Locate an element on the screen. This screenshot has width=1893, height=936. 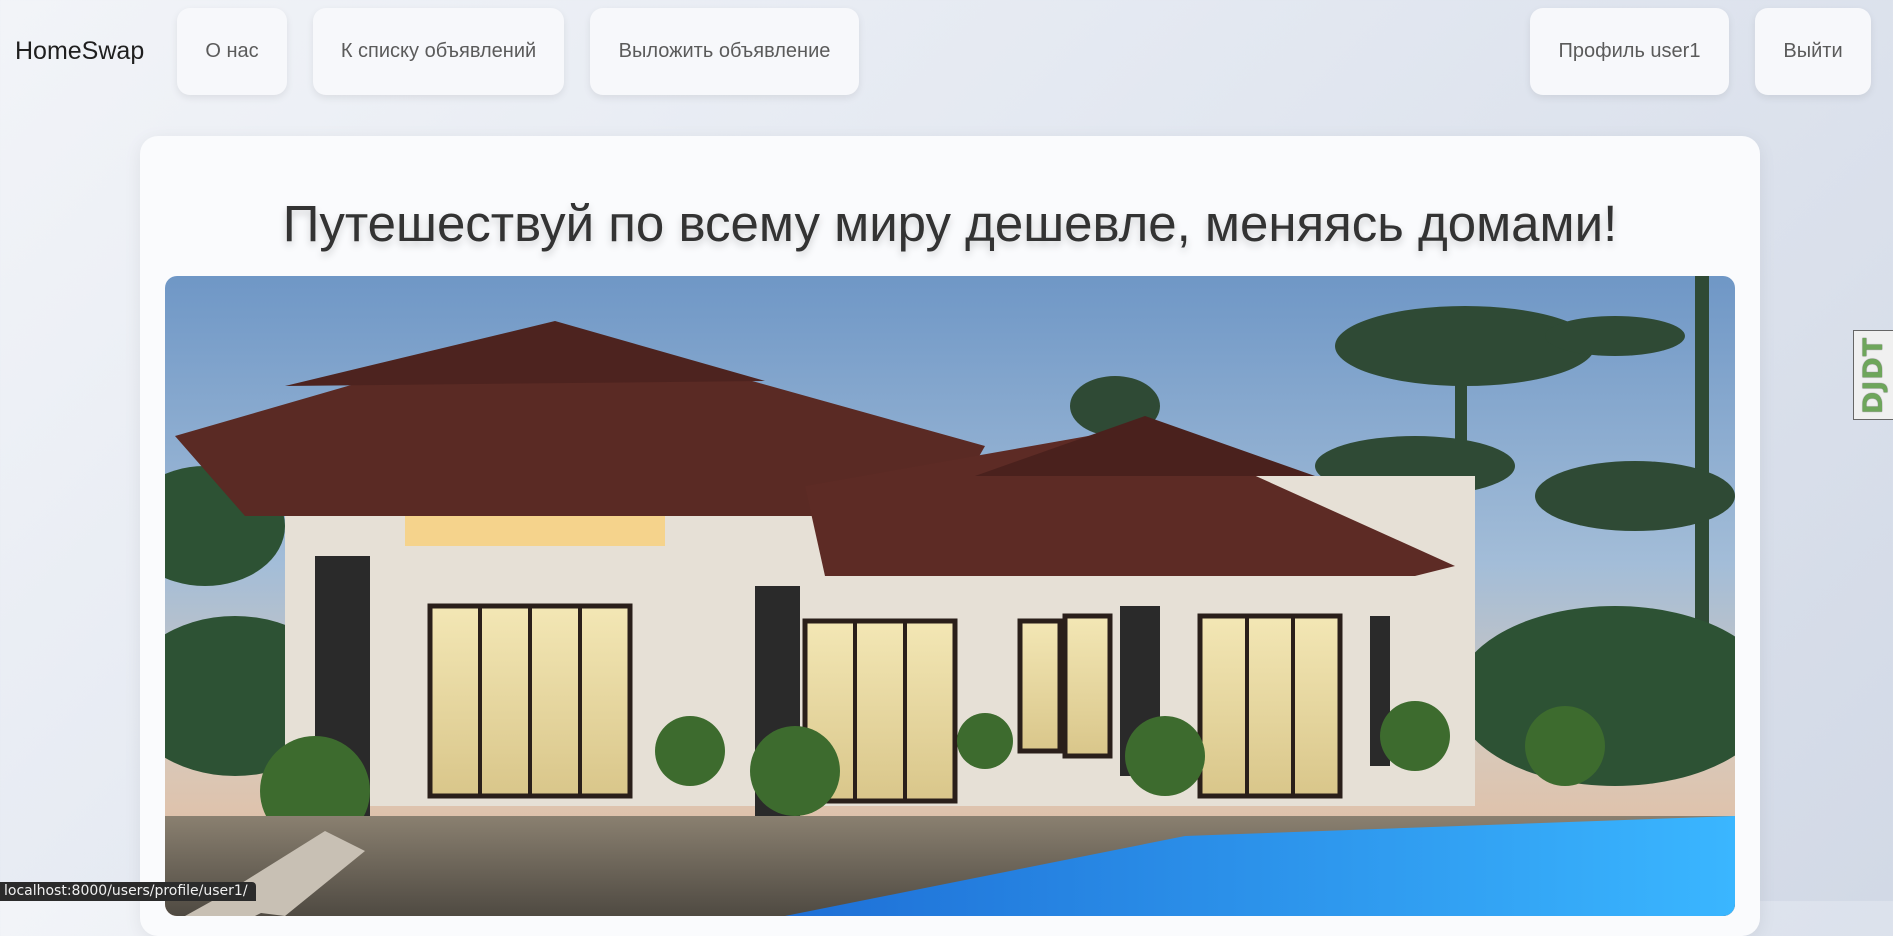
debug-toolbar-handle: DJDT is located at coordinates (1873, 375).